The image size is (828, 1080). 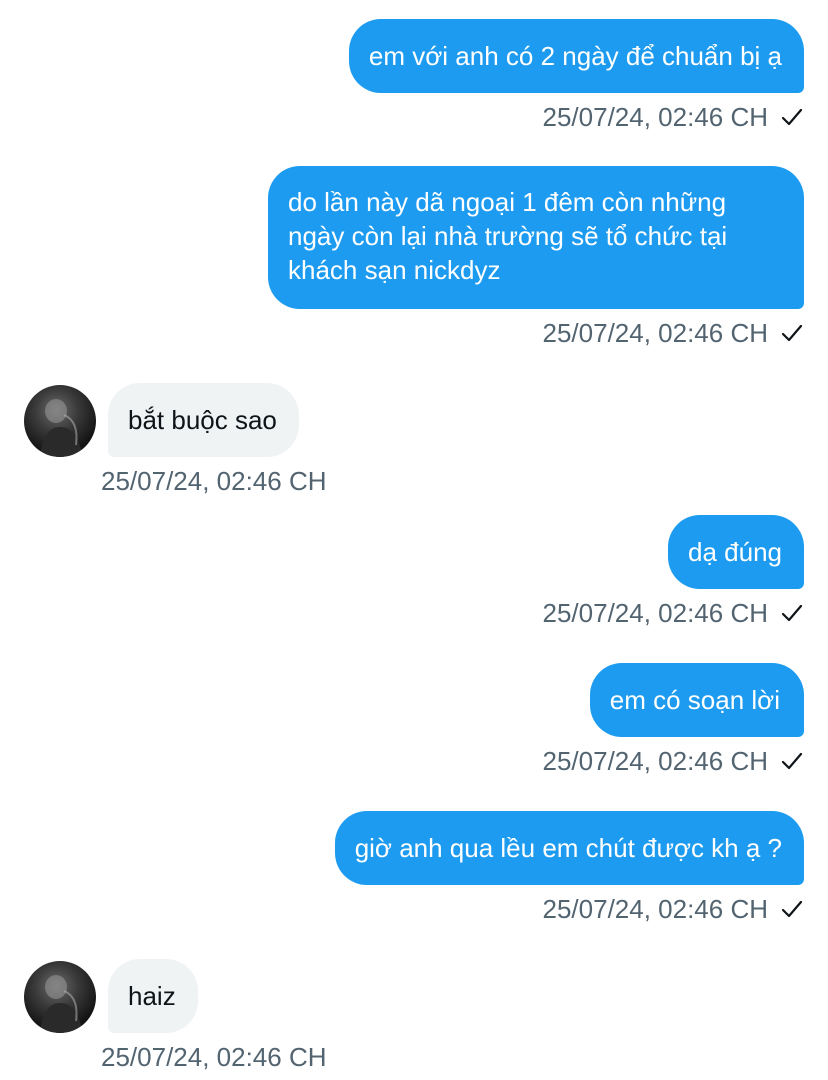 I want to click on incoming-message-bubble: bắt buộc sao, so click(x=203, y=420).